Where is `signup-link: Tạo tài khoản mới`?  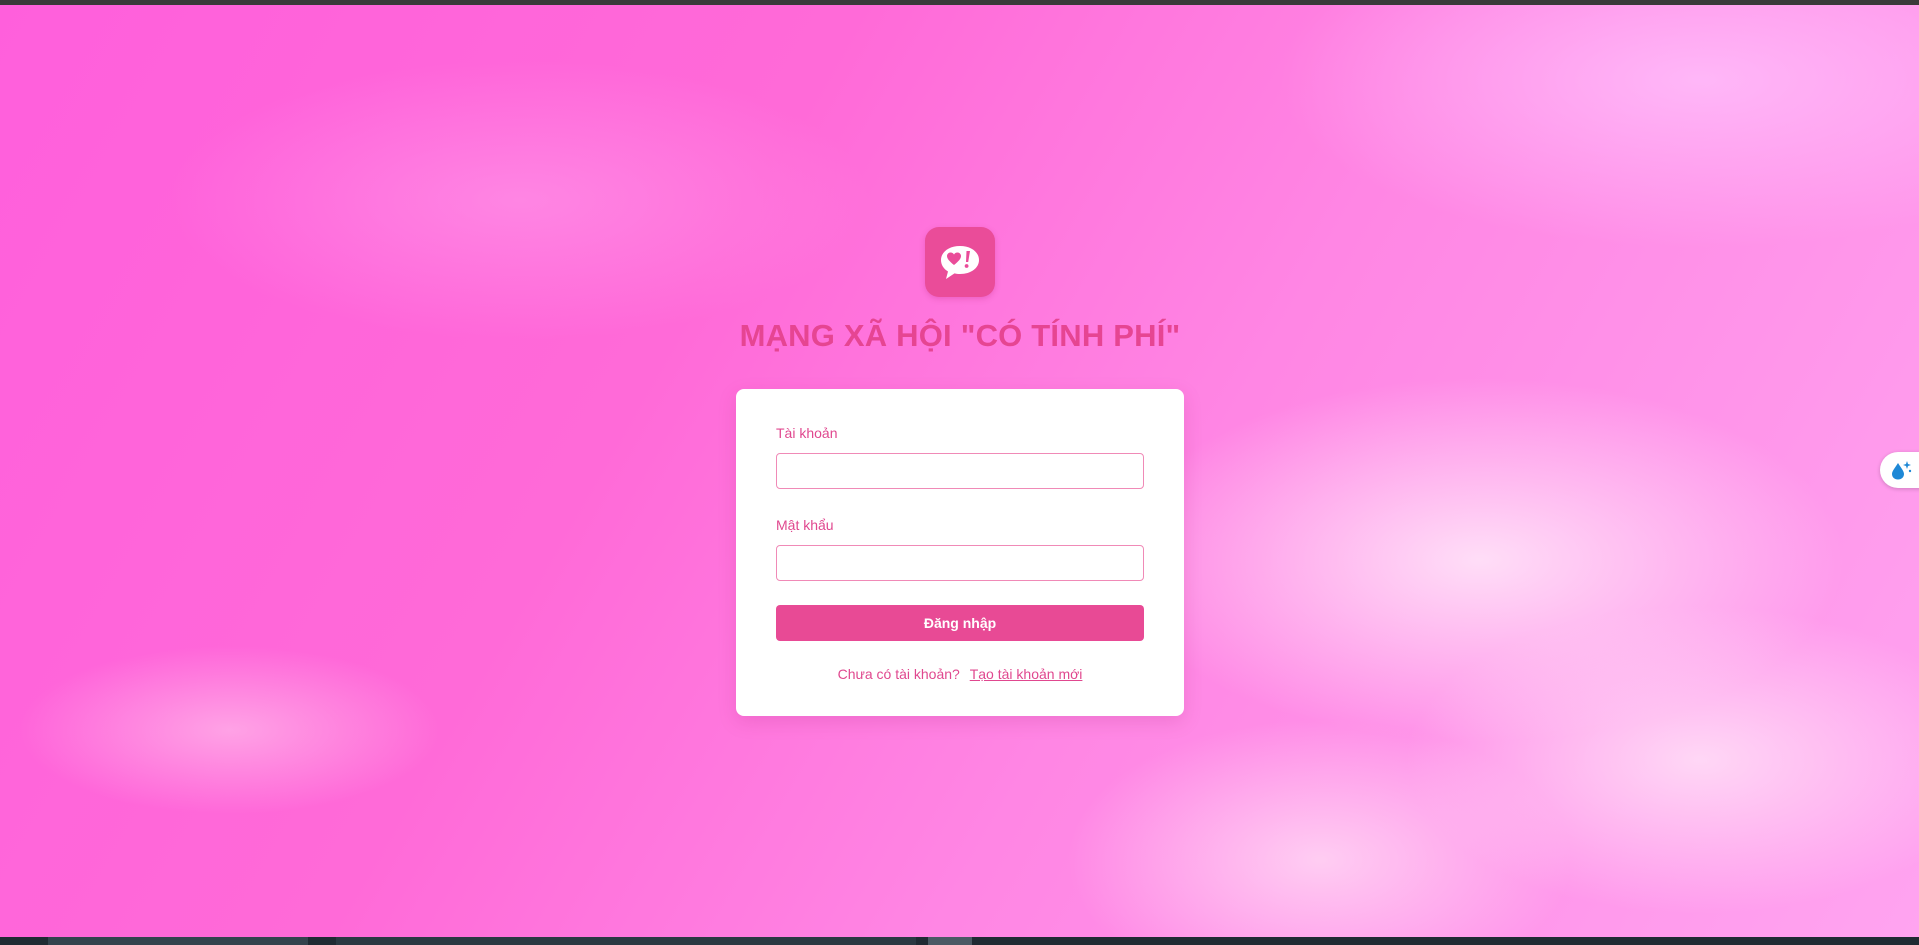 signup-link: Tạo tài khoản mới is located at coordinates (1026, 674).